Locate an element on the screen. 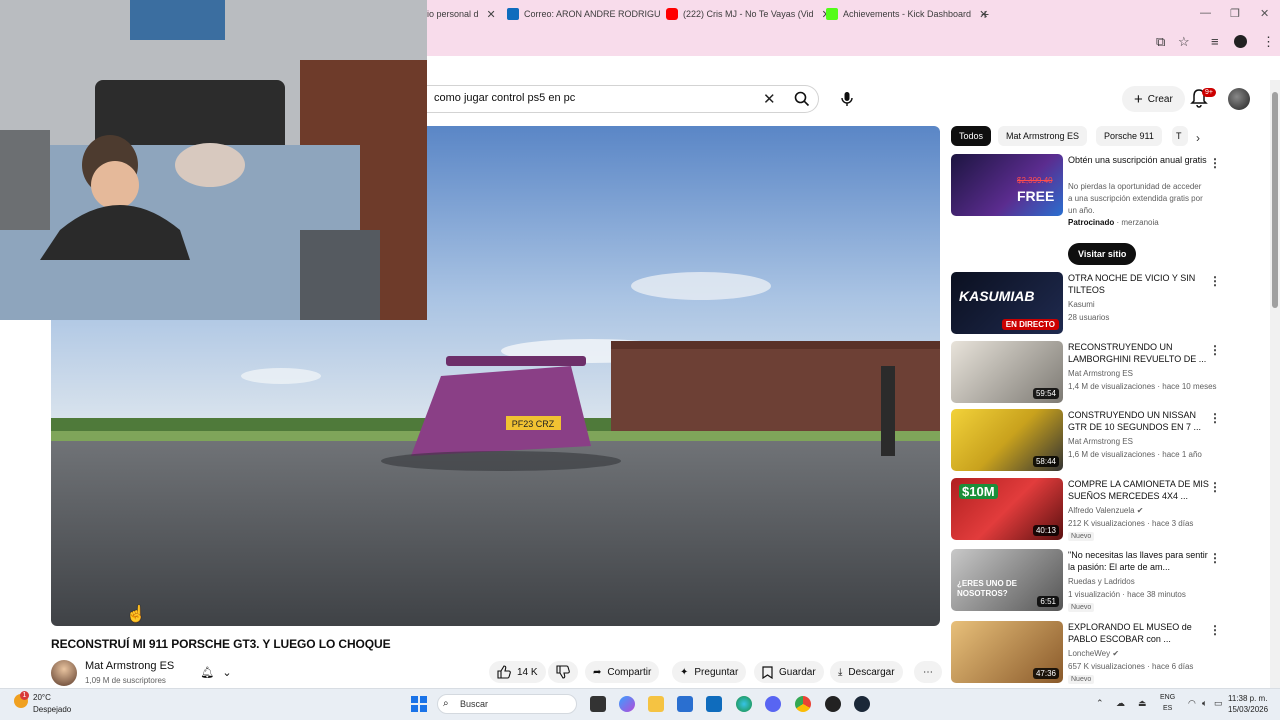  chevron-up-icon: ⌃ is located at coordinates (1100, 703).